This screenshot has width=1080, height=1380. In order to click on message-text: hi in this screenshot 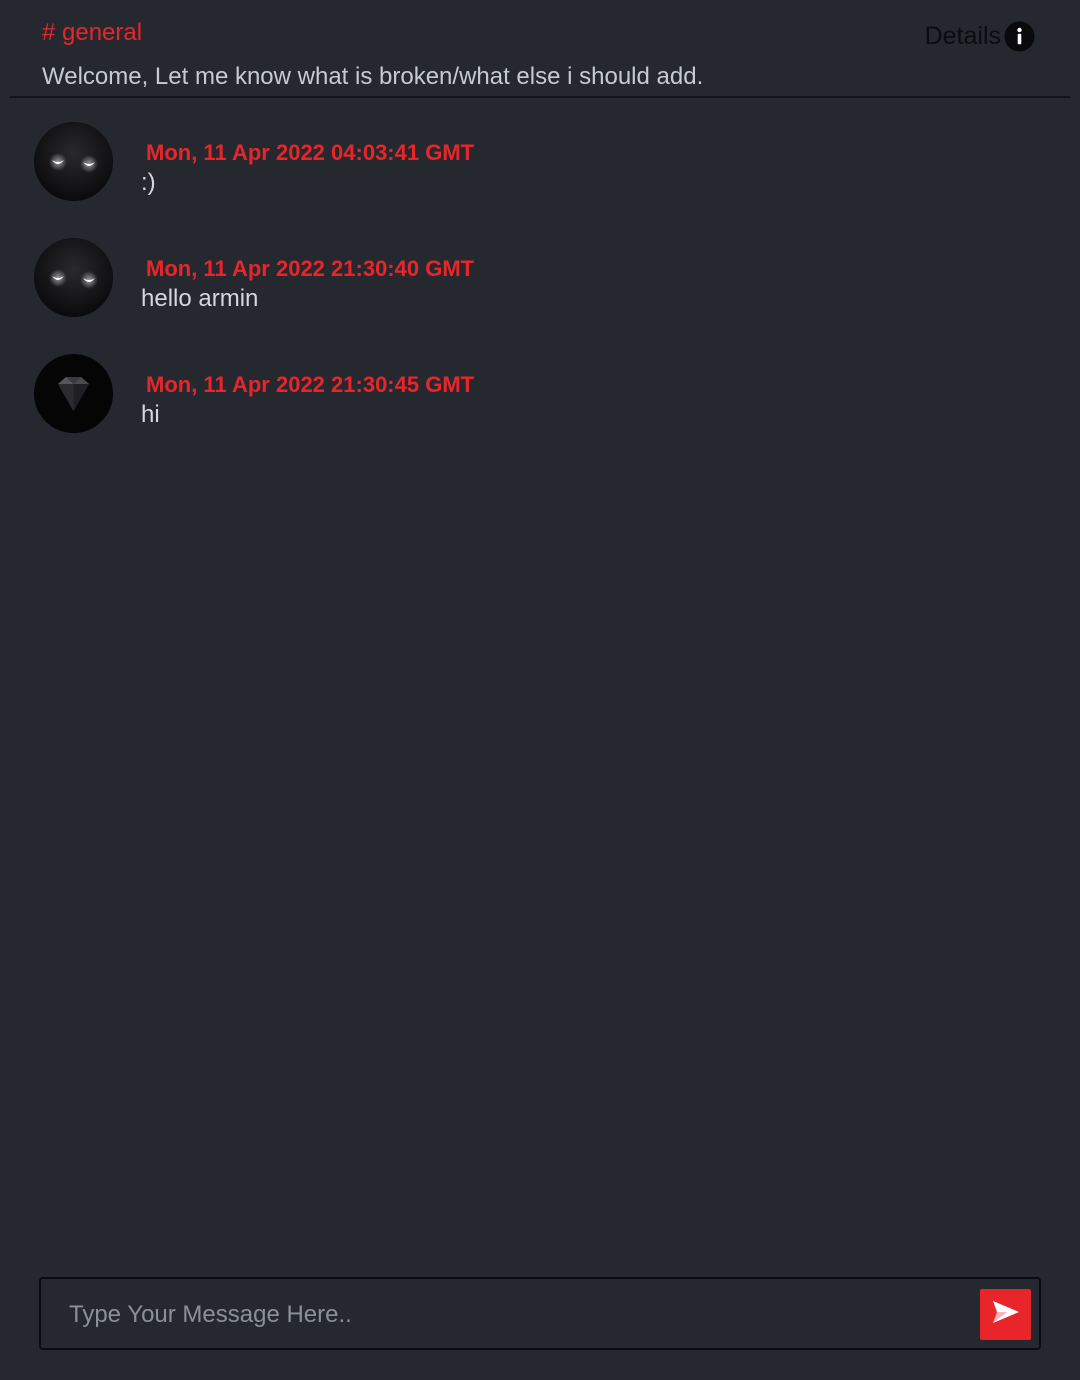, I will do `click(150, 414)`.